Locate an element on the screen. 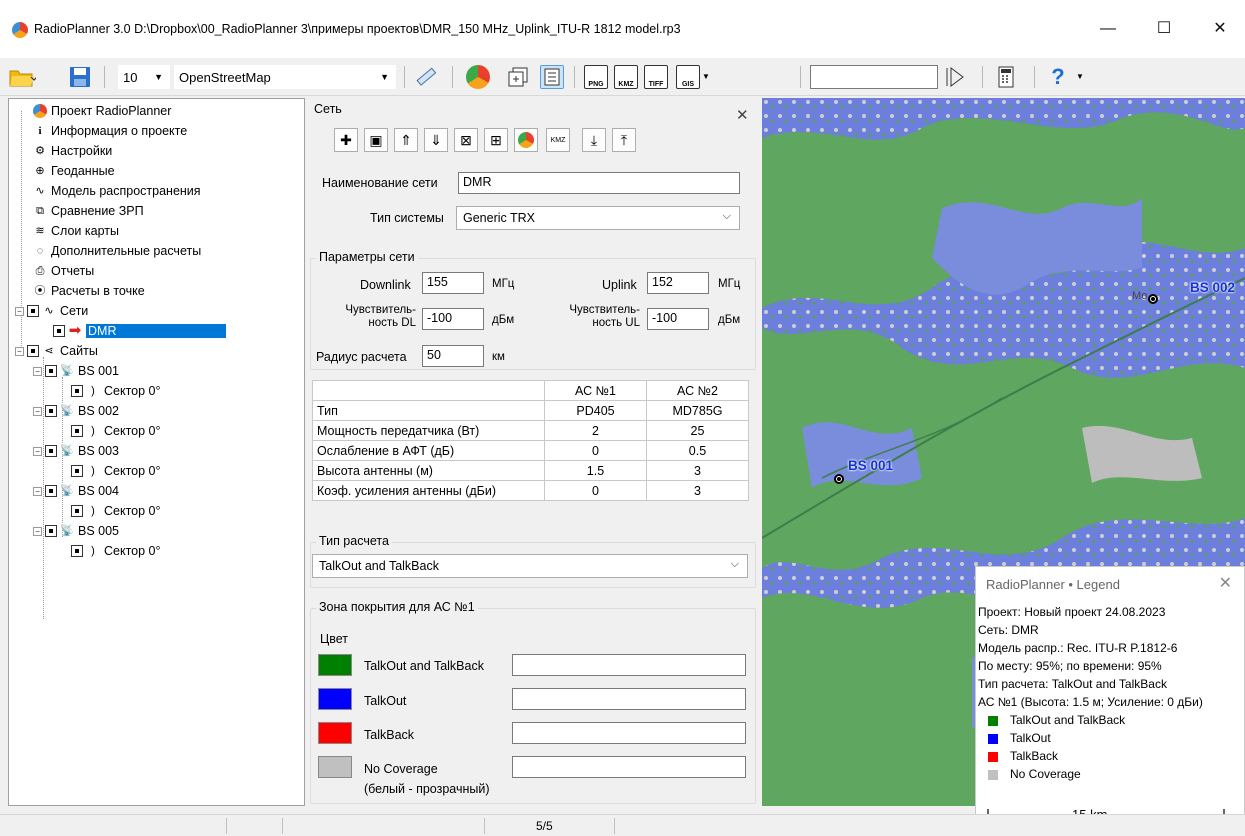 The image size is (1245, 836). tree-item-dmr: ➡ DMR is located at coordinates (178, 331).